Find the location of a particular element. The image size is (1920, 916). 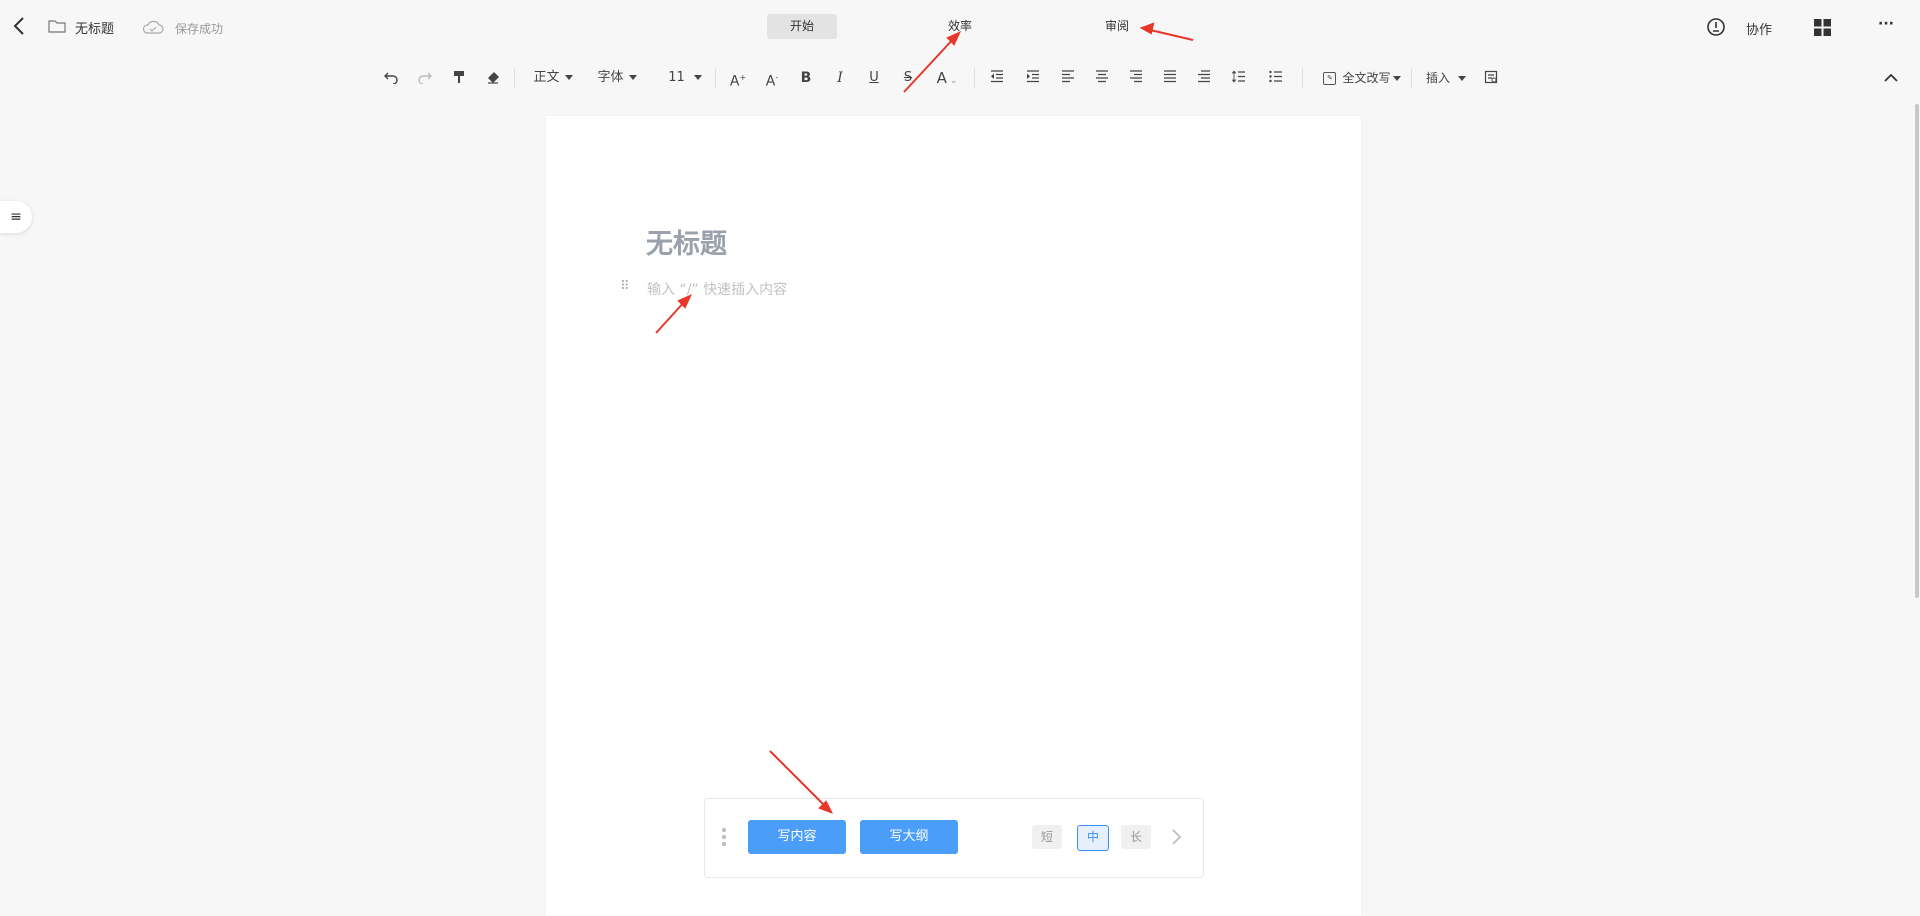

format-painter-icon is located at coordinates (459, 78).